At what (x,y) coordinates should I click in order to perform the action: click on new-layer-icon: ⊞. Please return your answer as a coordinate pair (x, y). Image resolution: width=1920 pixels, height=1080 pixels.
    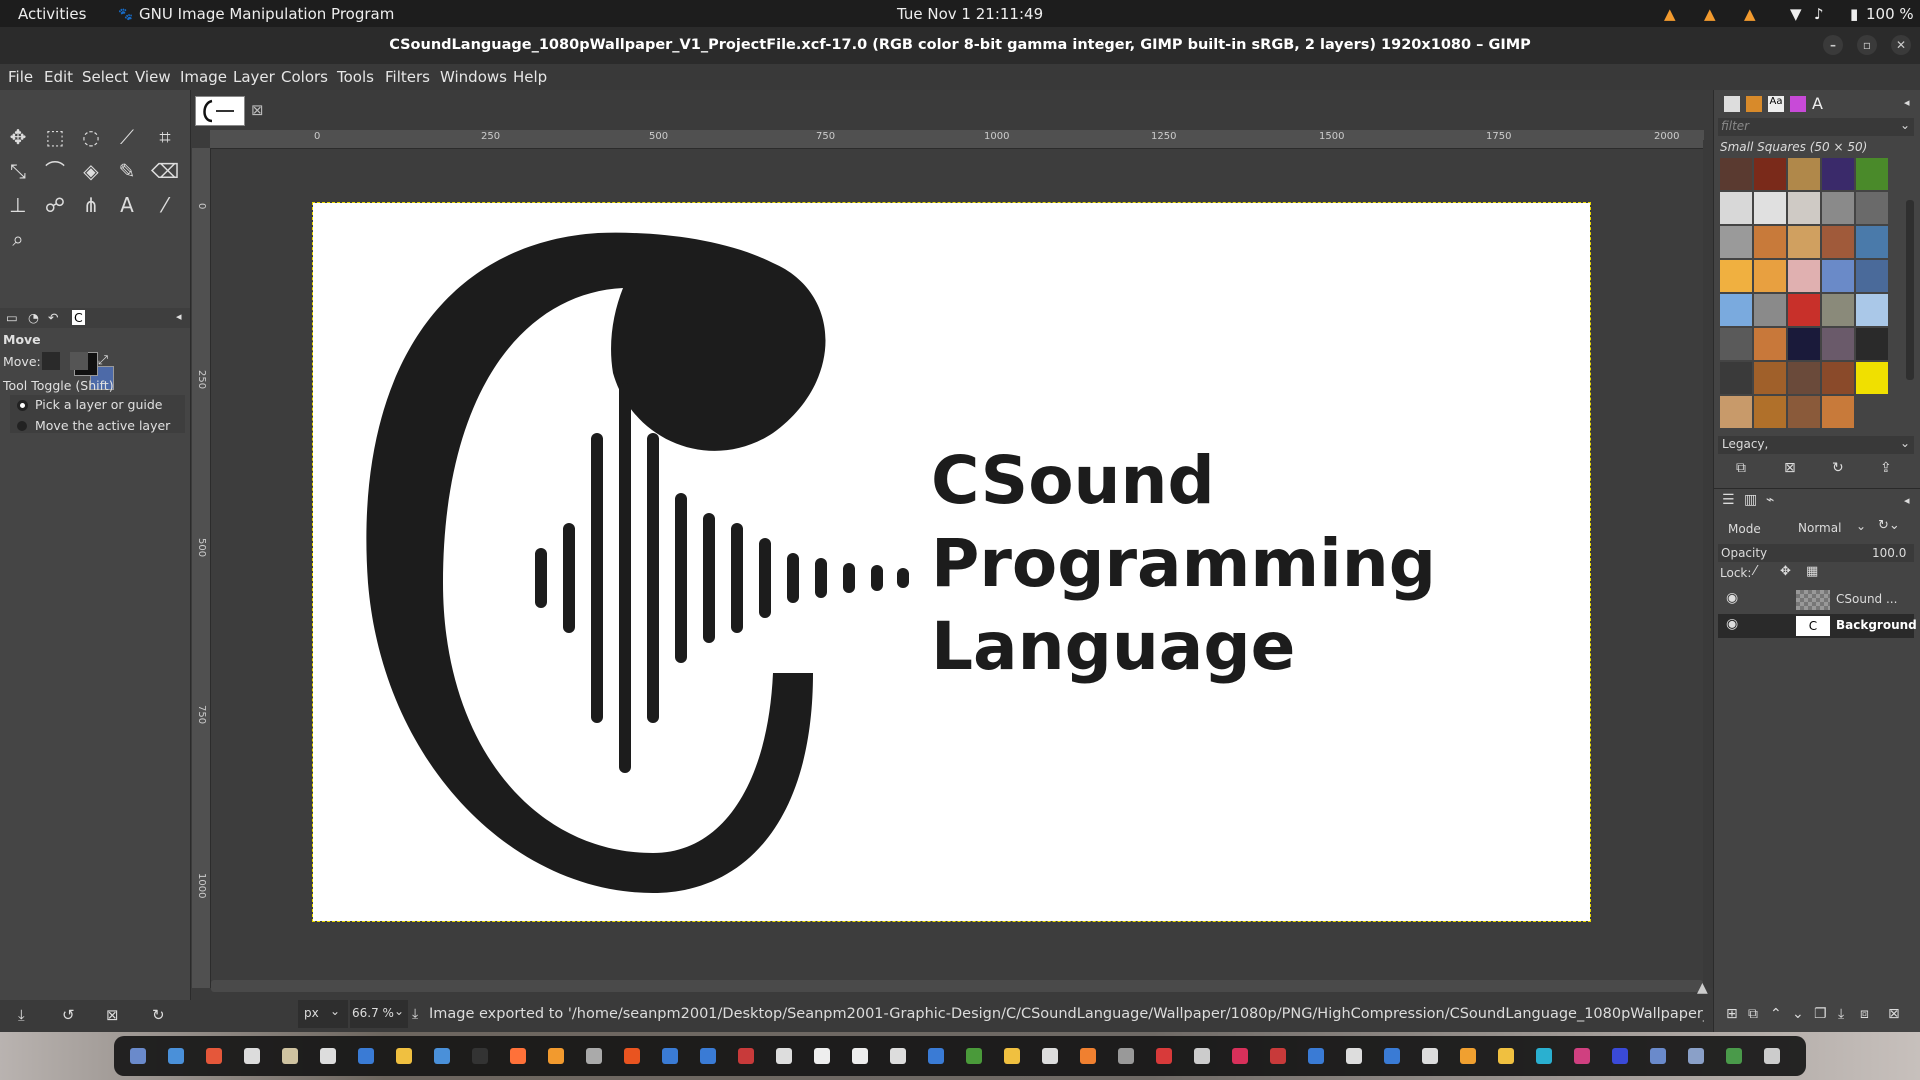
    Looking at the image, I should click on (1732, 1014).